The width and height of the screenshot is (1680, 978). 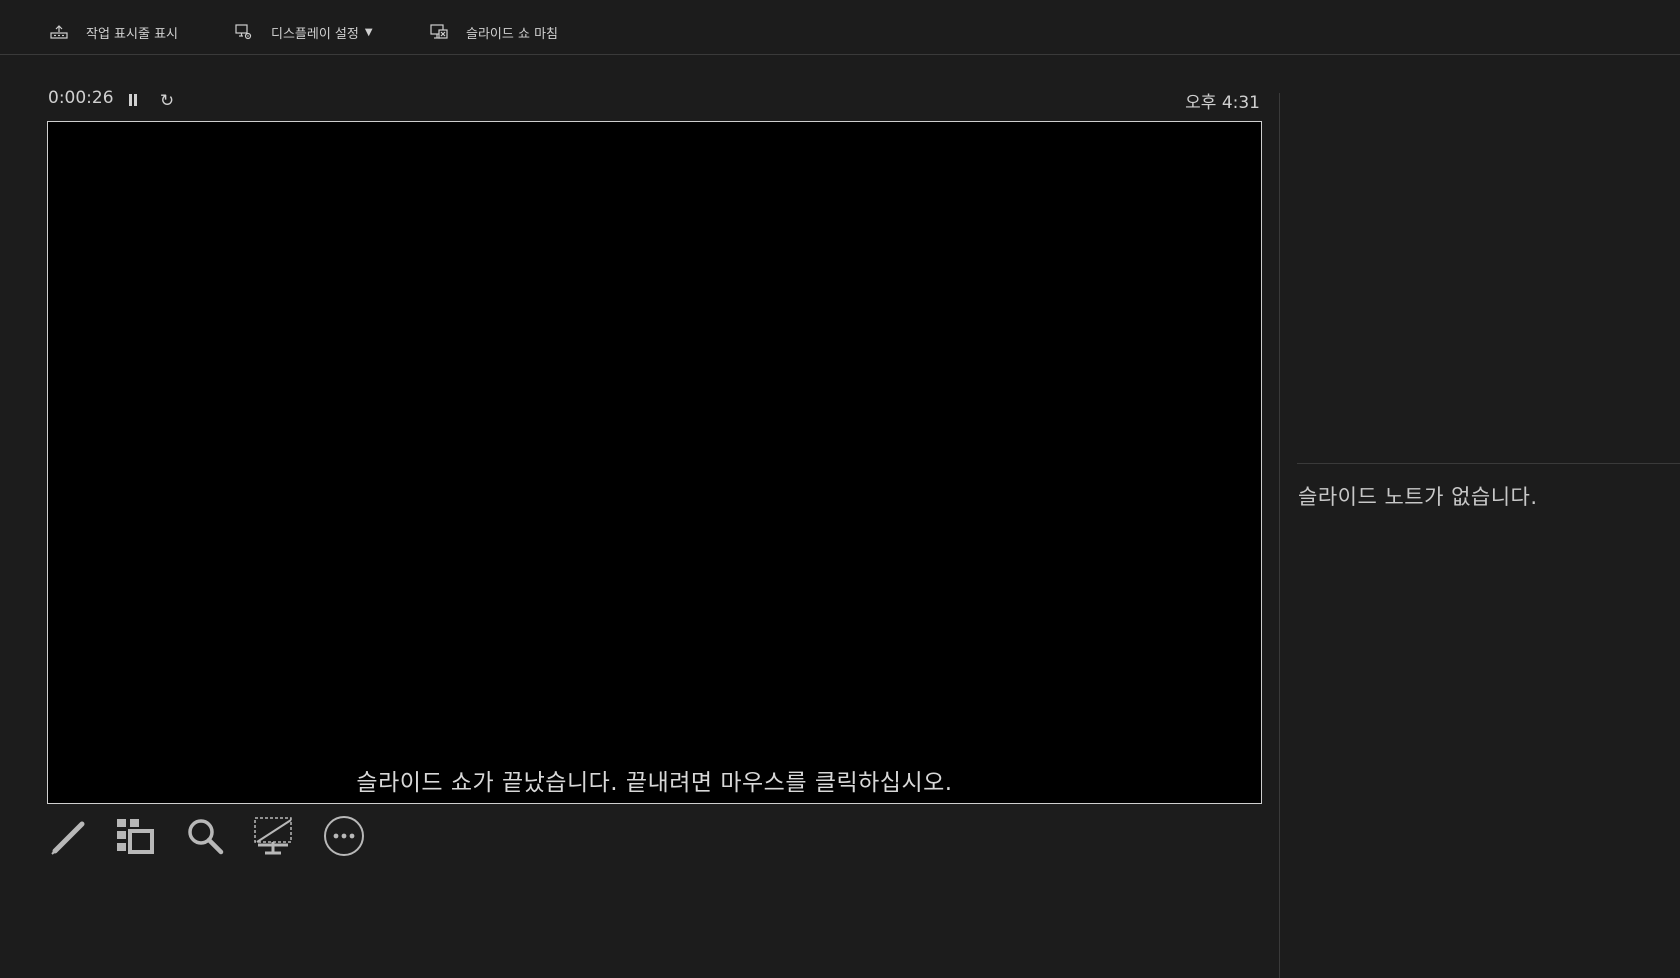 I want to click on end-slideshow-button: 슬라이드 쇼 마침, so click(x=494, y=32).